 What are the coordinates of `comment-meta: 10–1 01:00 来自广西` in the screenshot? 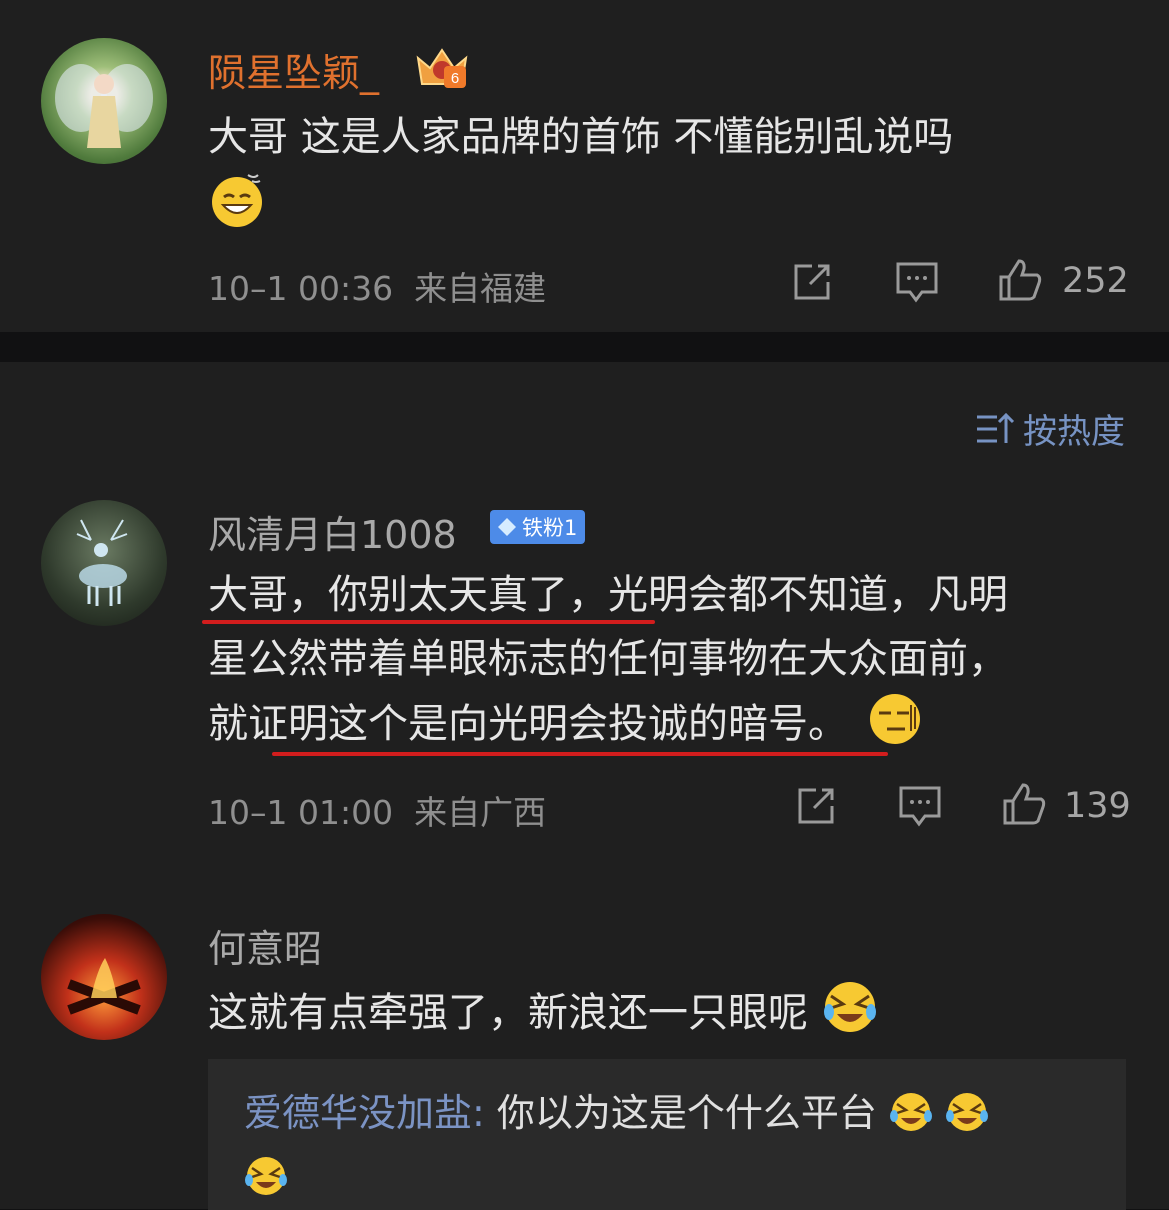 It's located at (377, 812).